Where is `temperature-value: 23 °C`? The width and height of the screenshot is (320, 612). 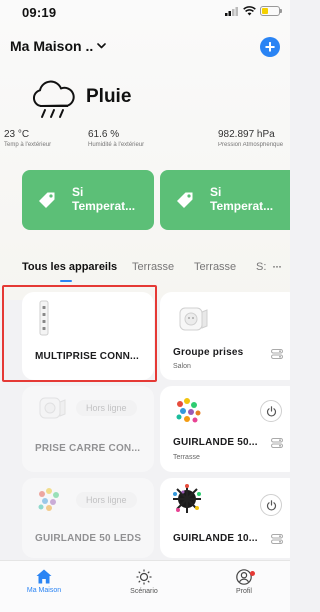 temperature-value: 23 °C is located at coordinates (17, 134).